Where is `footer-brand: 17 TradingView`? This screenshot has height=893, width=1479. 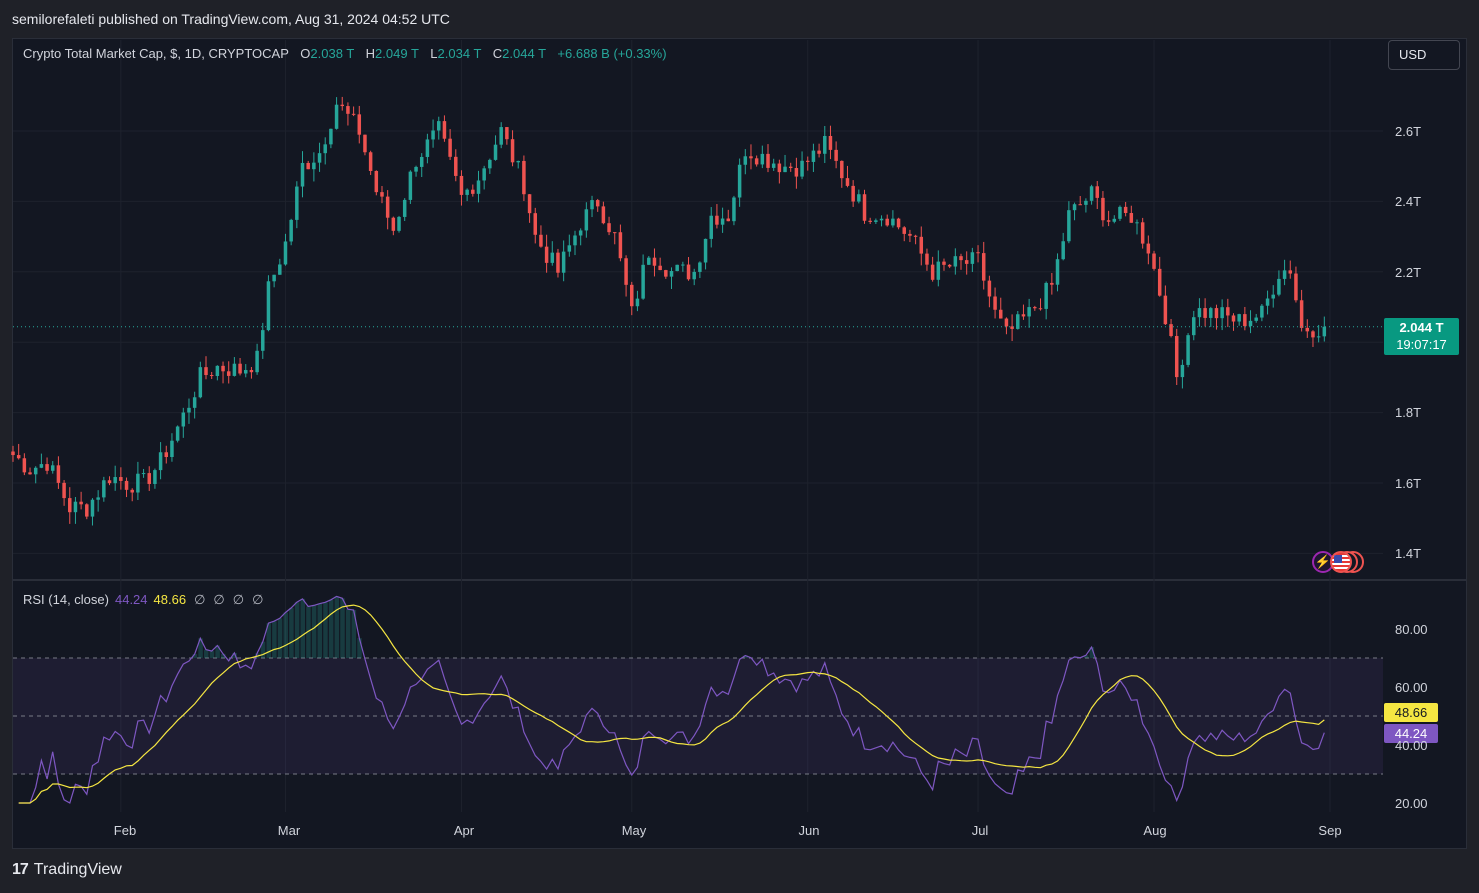
footer-brand: 17 TradingView is located at coordinates (67, 870).